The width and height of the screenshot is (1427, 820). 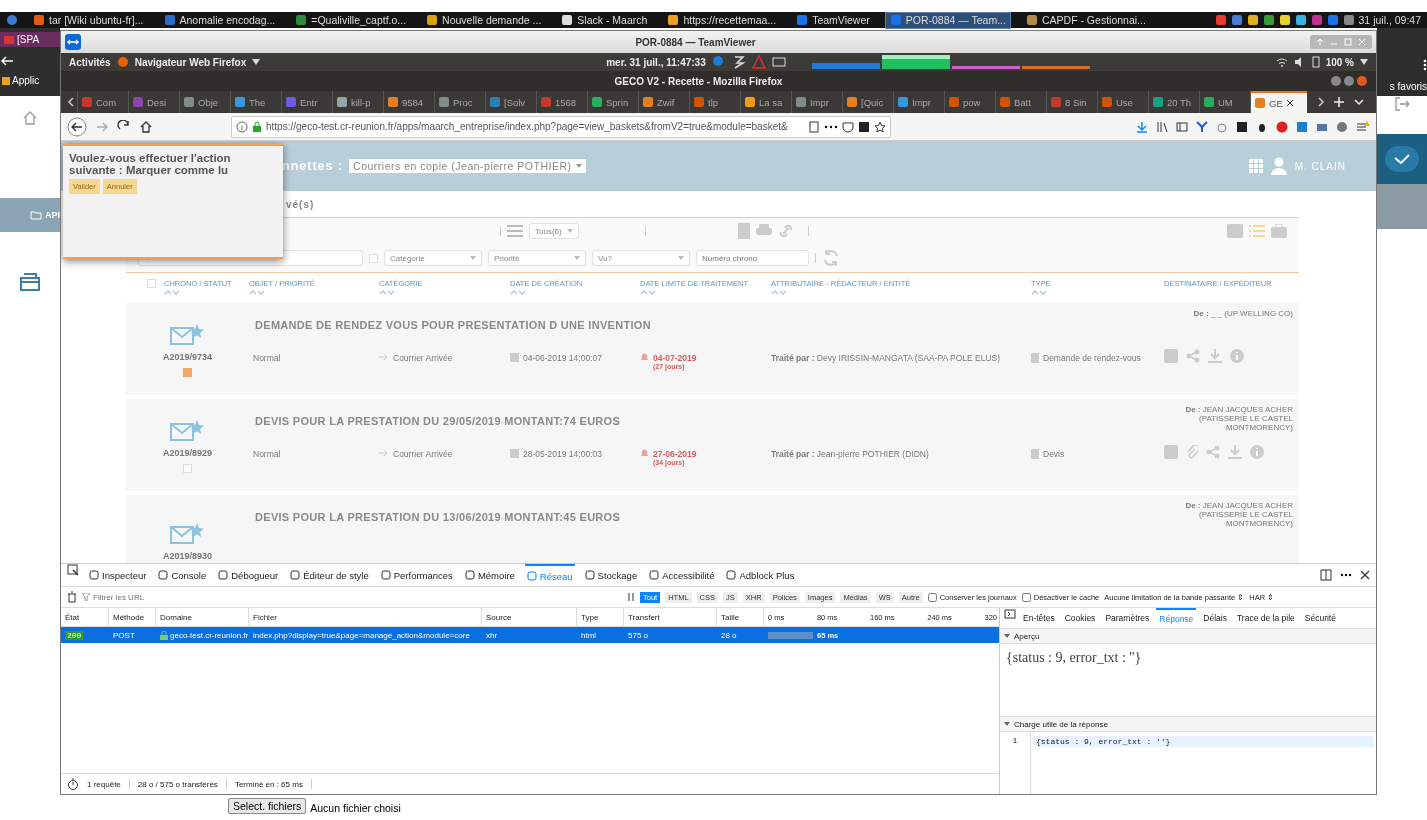 What do you see at coordinates (1278, 102) in the screenshot?
I see `browser-tab: GE` at bounding box center [1278, 102].